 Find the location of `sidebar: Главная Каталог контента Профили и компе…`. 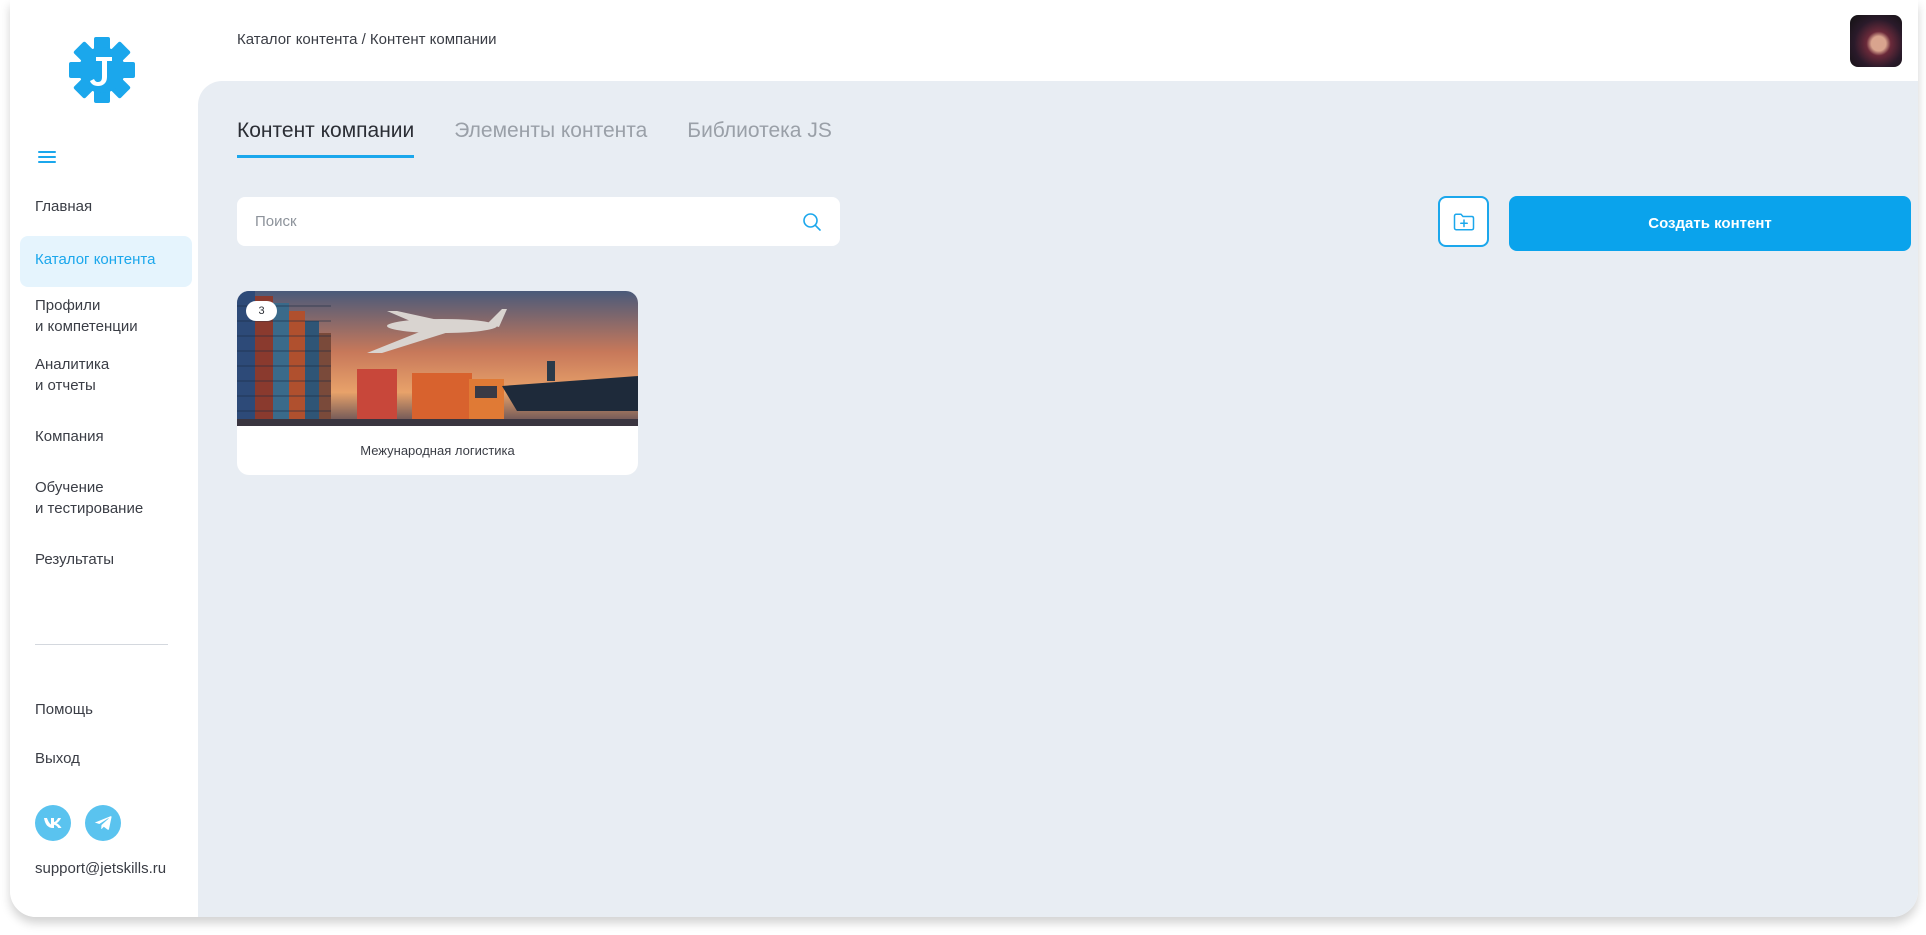

sidebar: Главная Каталог контента Профили и компе… is located at coordinates (104, 458).